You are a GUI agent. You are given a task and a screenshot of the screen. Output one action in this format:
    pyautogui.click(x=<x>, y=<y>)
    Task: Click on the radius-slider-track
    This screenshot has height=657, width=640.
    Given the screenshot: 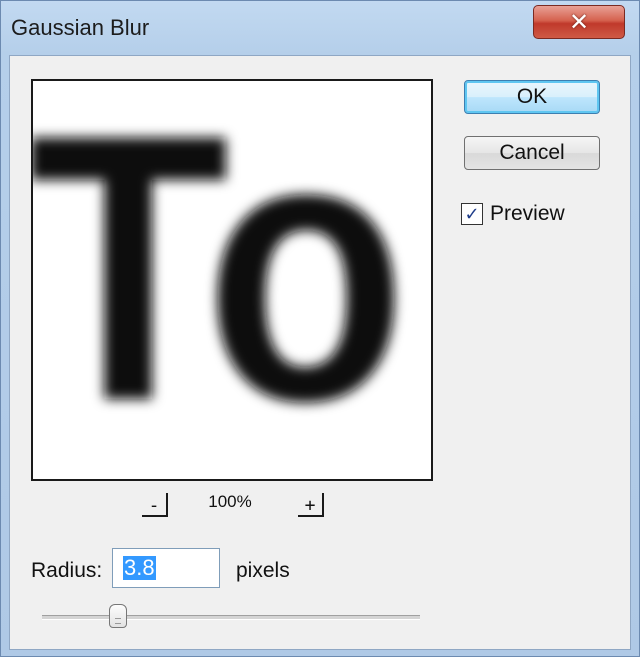 What is the action you would take?
    pyautogui.click(x=231, y=617)
    